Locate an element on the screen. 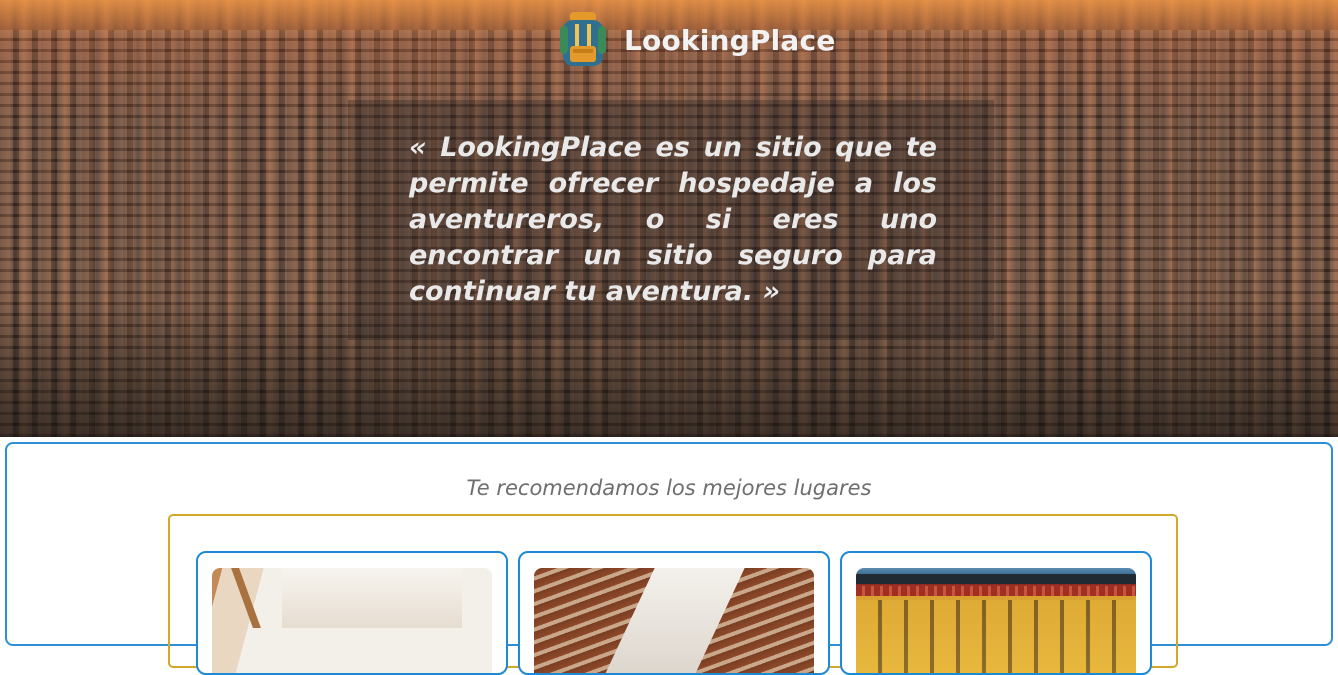 This screenshot has height=675, width=1338. backpack-icon is located at coordinates (583, 40).